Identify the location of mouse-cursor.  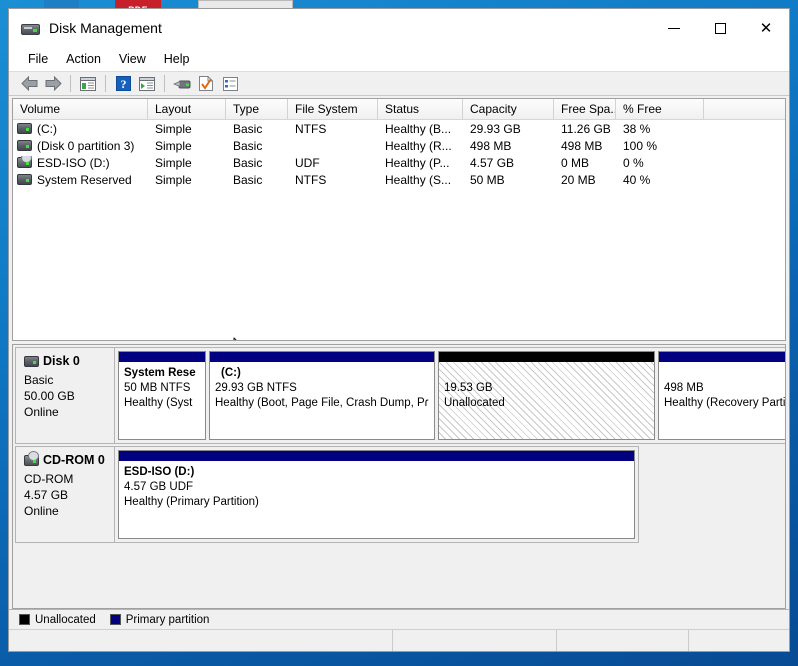
(240, 338).